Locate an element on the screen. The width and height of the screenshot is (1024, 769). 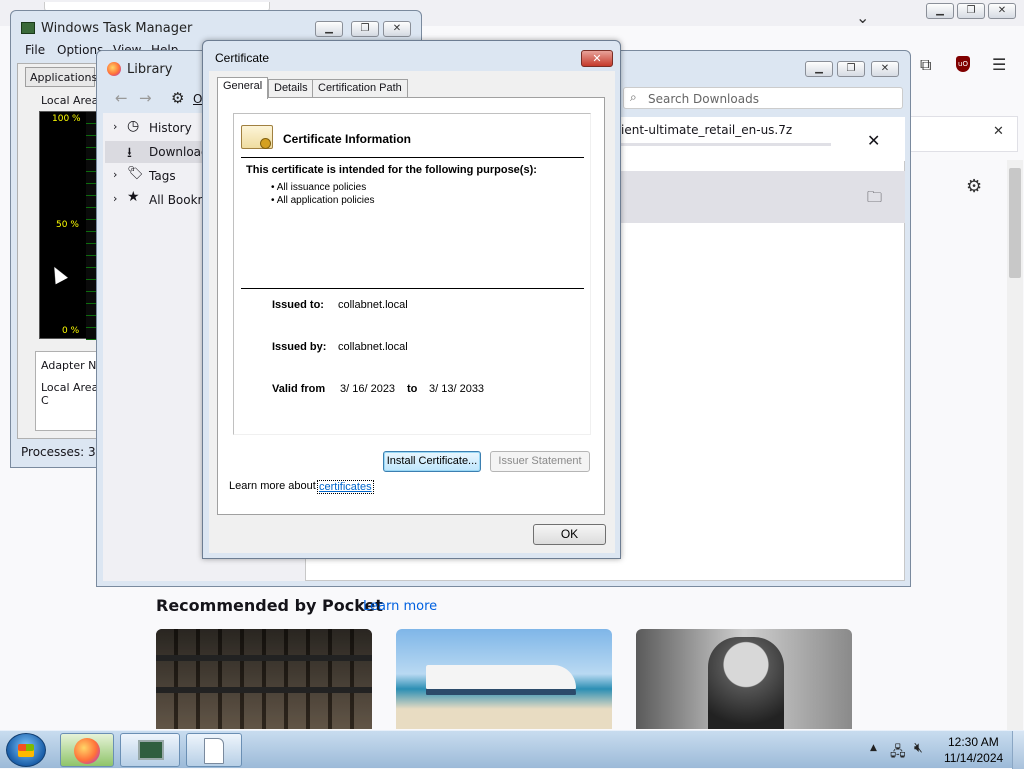
ublock-icon: uO is located at coordinates (963, 64).